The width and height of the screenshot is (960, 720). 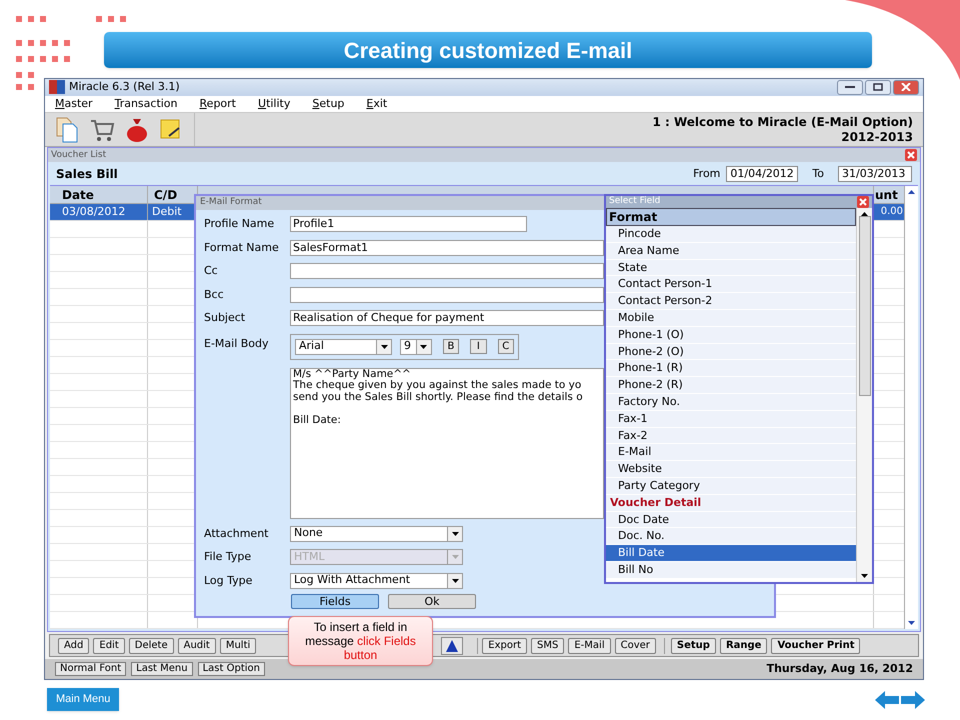 I want to click on menu-item: Setup, so click(x=328, y=104).